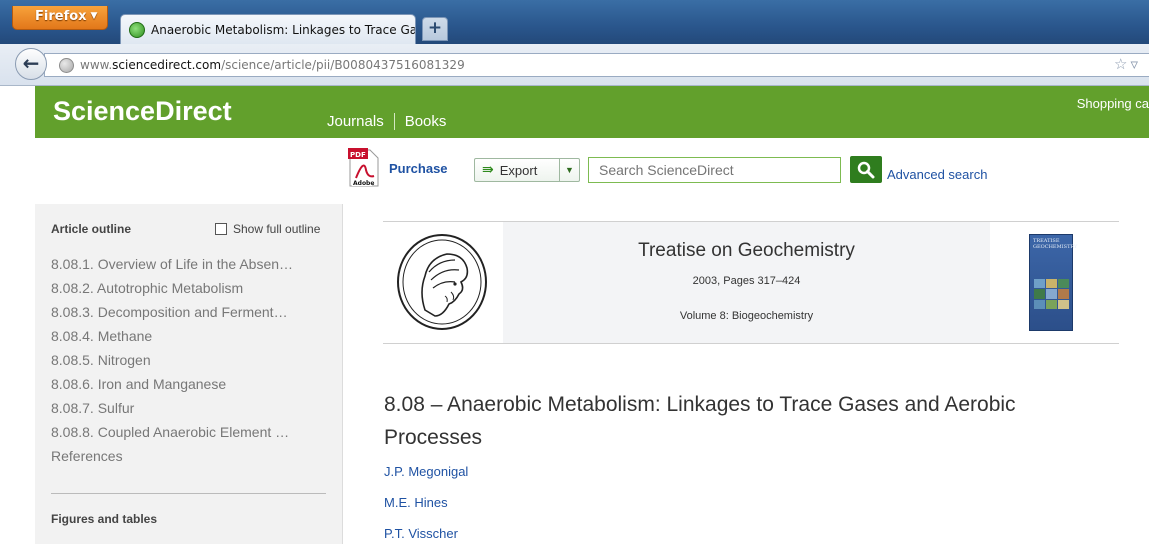 Image resolution: width=1149 pixels, height=544 pixels. What do you see at coordinates (488, 170) in the screenshot?
I see `export-icon: ⇛` at bounding box center [488, 170].